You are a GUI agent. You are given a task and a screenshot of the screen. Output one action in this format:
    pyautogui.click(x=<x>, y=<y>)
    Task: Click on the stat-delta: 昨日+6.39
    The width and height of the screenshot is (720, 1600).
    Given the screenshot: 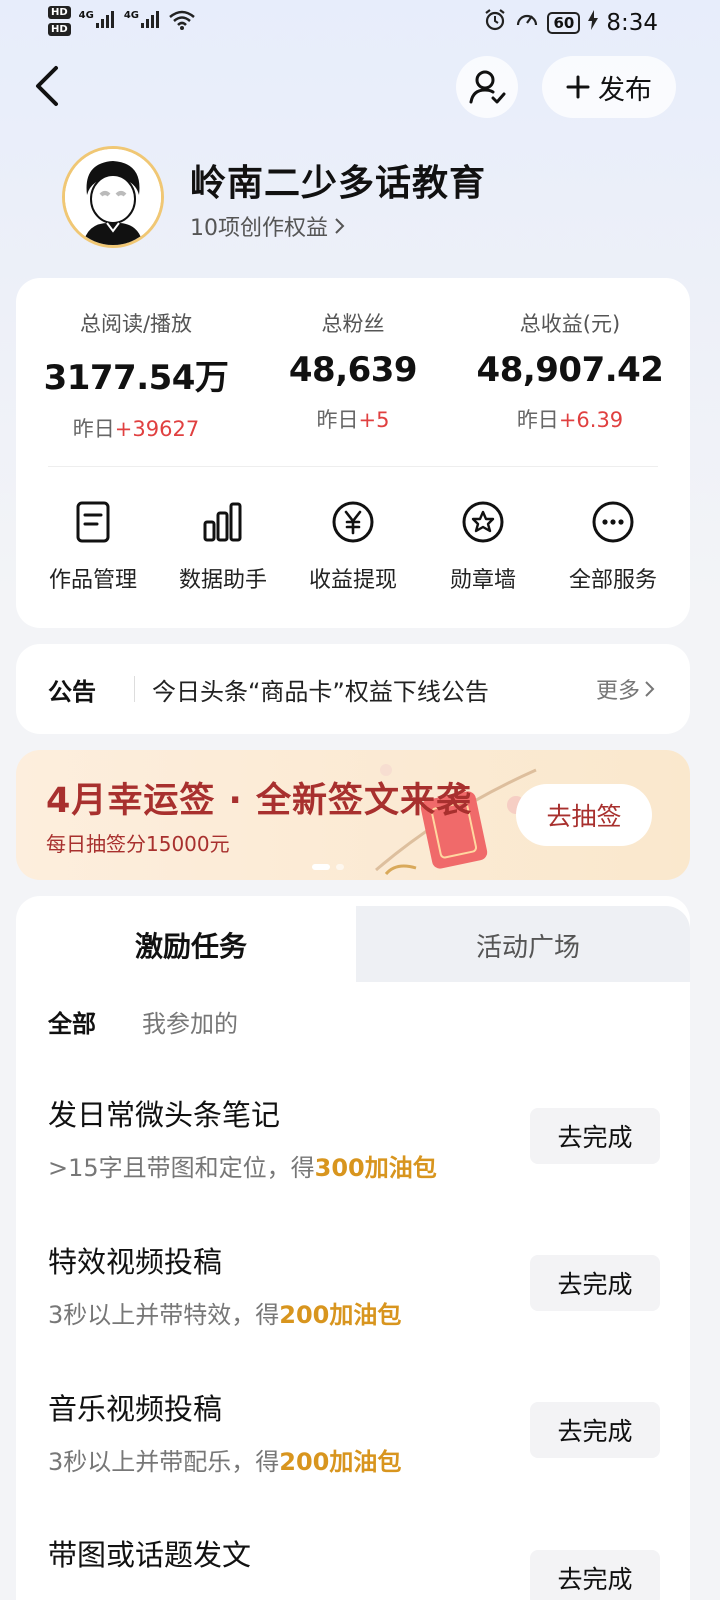 What is the action you would take?
    pyautogui.click(x=570, y=419)
    